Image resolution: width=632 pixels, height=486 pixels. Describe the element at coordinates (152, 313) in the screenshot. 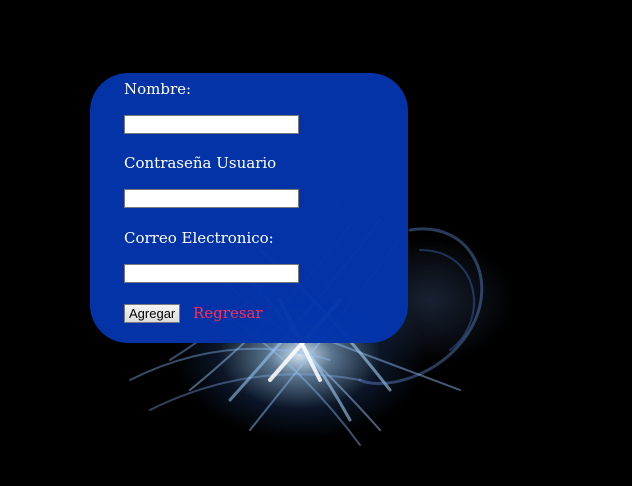

I see `add-button: Agregar` at that location.